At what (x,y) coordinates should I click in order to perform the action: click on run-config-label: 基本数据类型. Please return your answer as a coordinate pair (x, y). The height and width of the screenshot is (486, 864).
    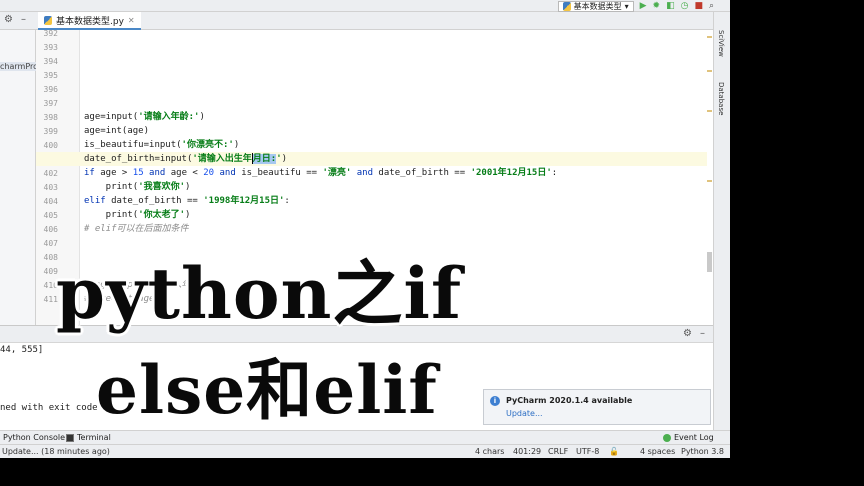
    Looking at the image, I should click on (597, 6).